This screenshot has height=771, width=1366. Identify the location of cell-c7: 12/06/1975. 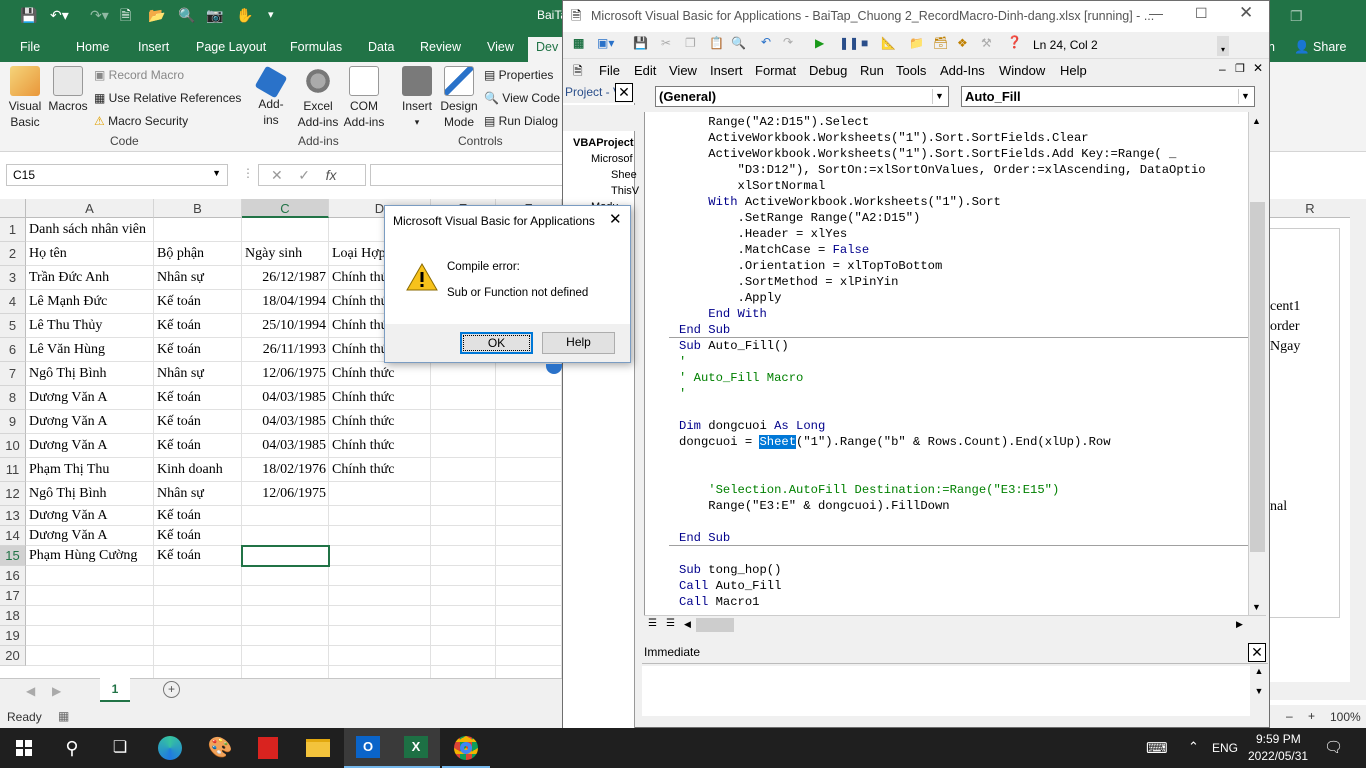
(285, 374).